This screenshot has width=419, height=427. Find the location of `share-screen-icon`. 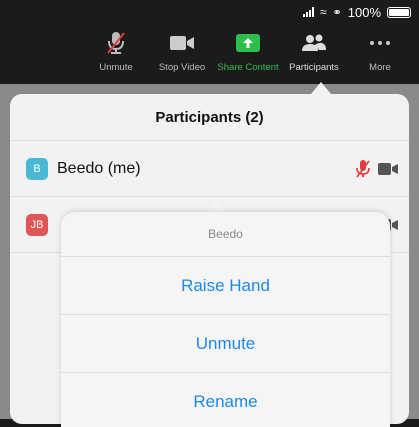

share-screen-icon is located at coordinates (248, 43).